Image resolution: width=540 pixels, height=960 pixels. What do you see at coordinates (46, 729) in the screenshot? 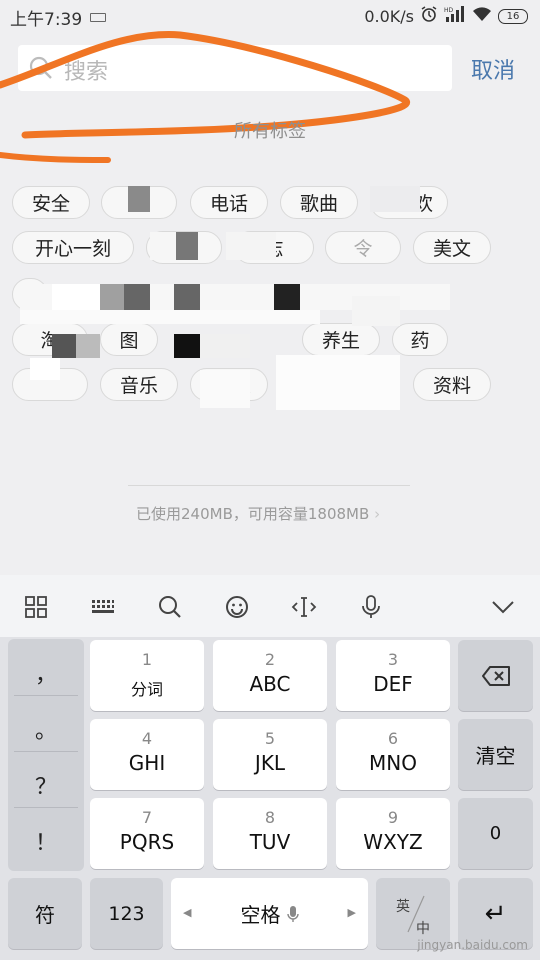
I see `punct-key-period: 。` at bounding box center [46, 729].